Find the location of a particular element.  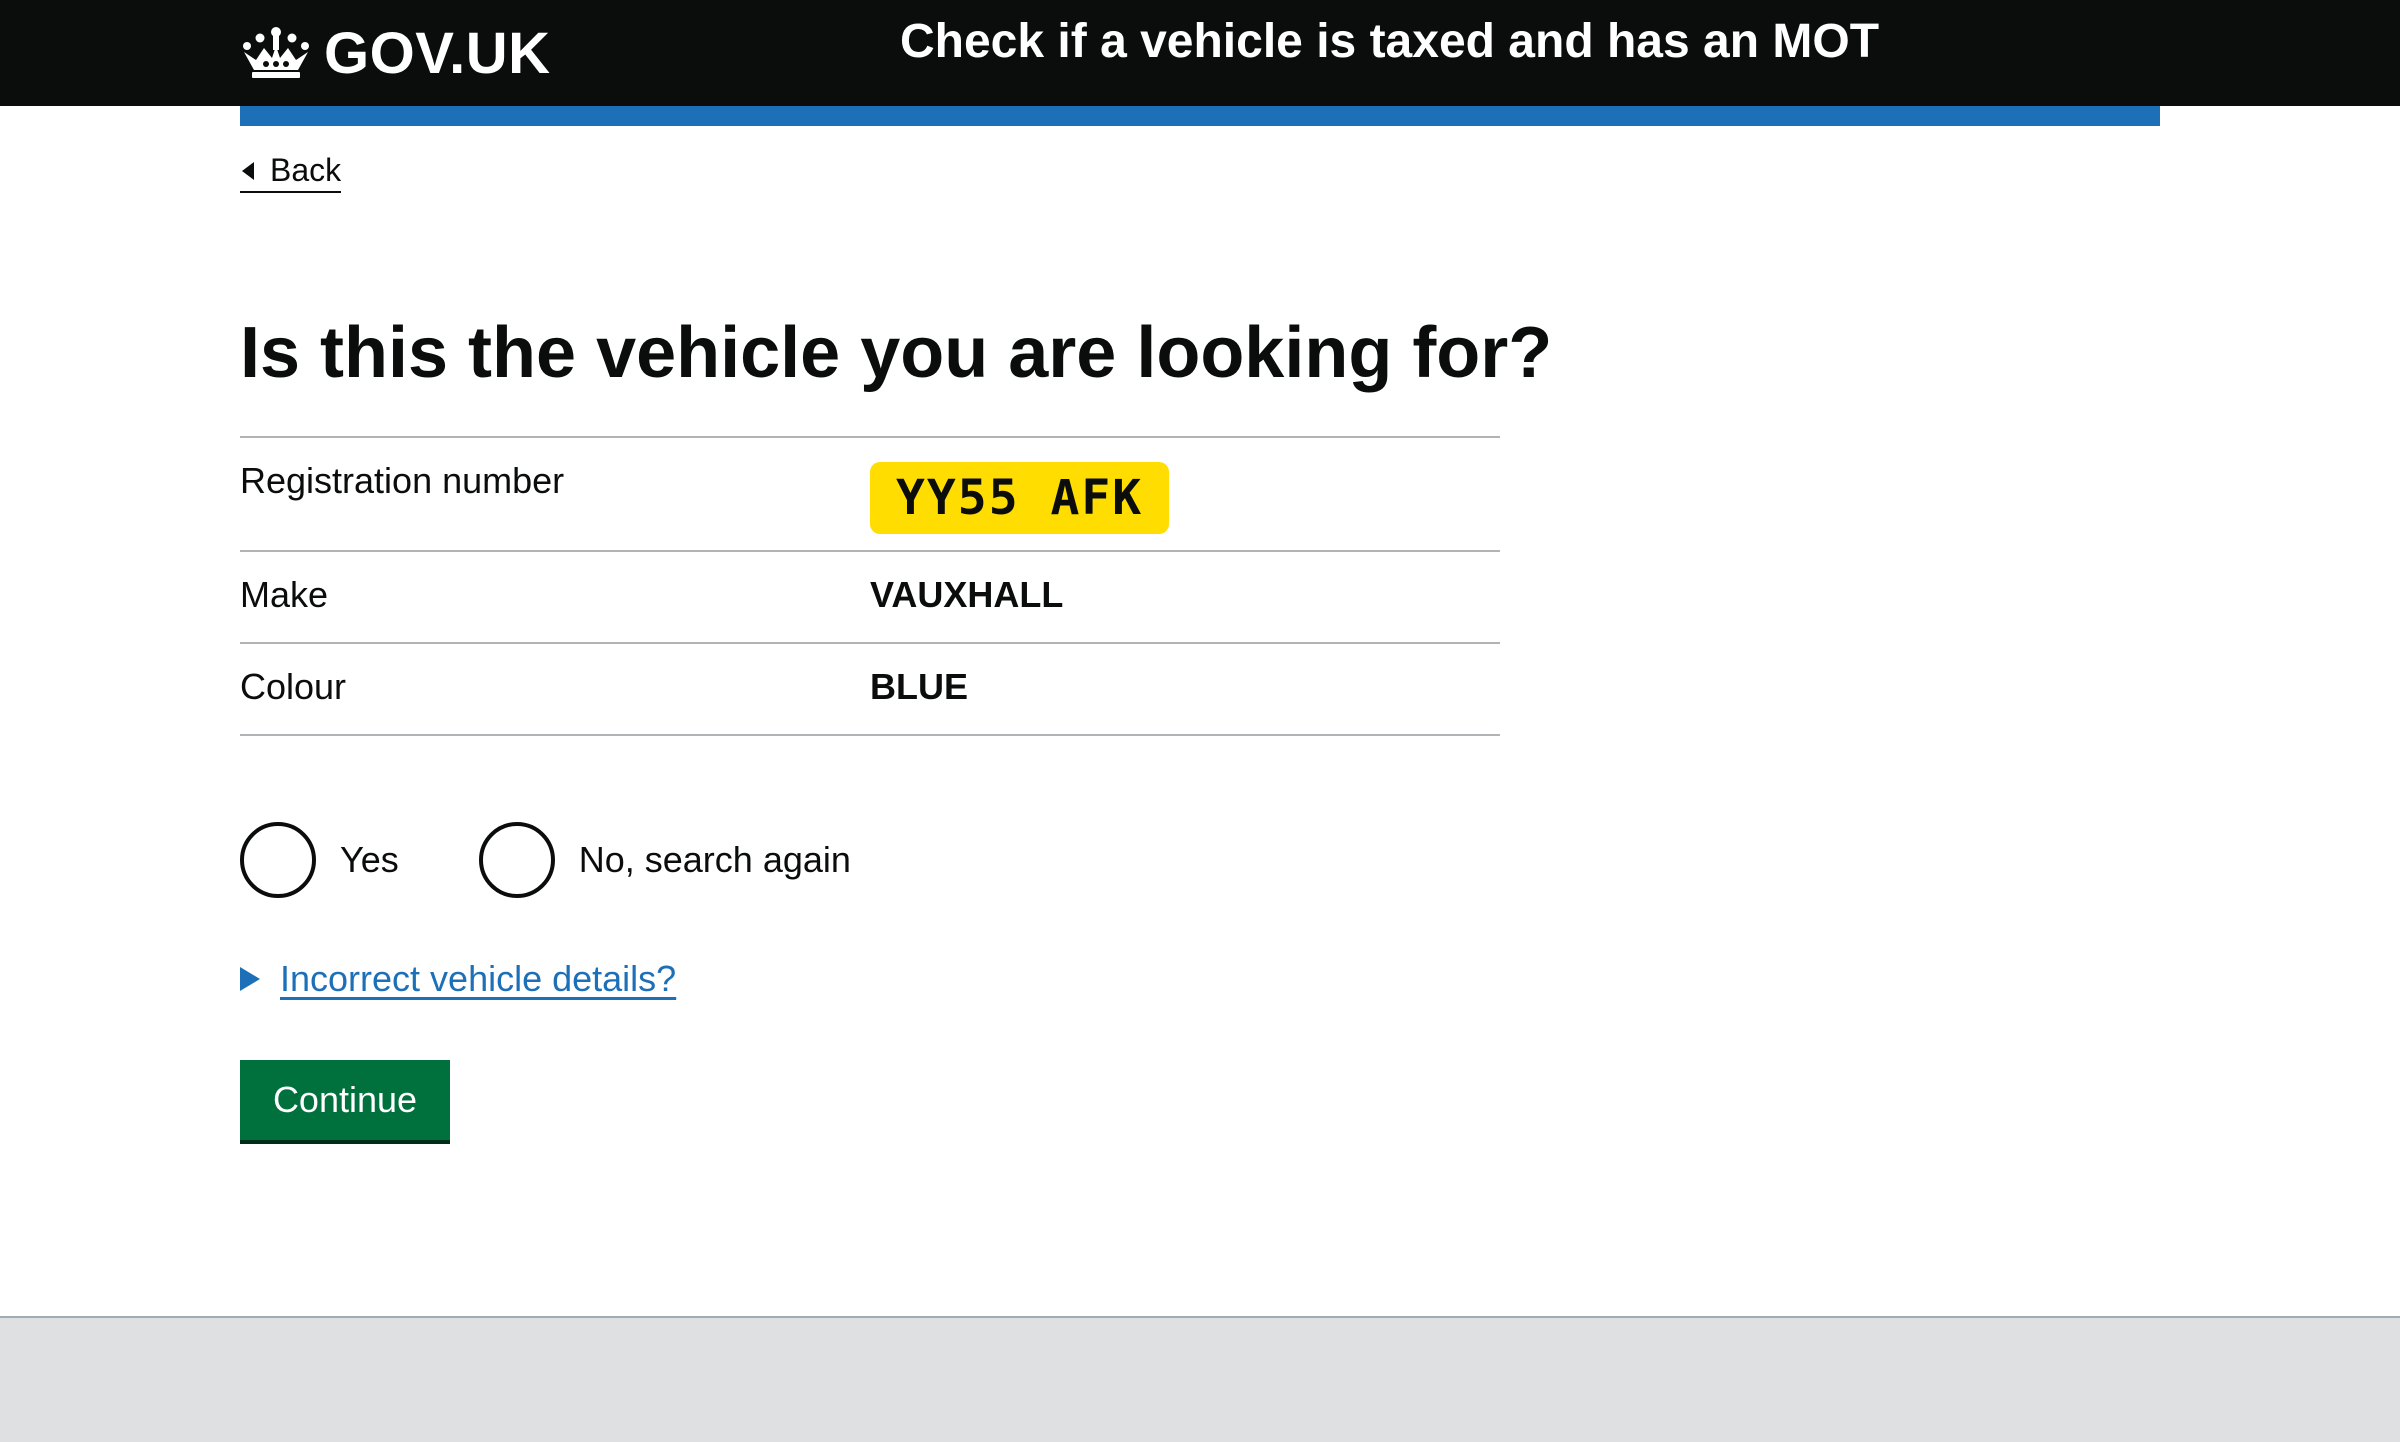

summary-key-registration: Registration number is located at coordinates (402, 480).